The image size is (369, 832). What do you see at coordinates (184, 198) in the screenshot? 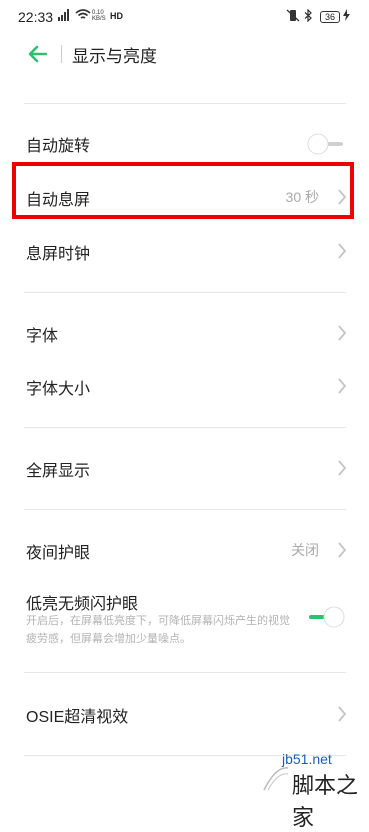
I see `auto-screen-off-row: 自动息屏 30 秒` at bounding box center [184, 198].